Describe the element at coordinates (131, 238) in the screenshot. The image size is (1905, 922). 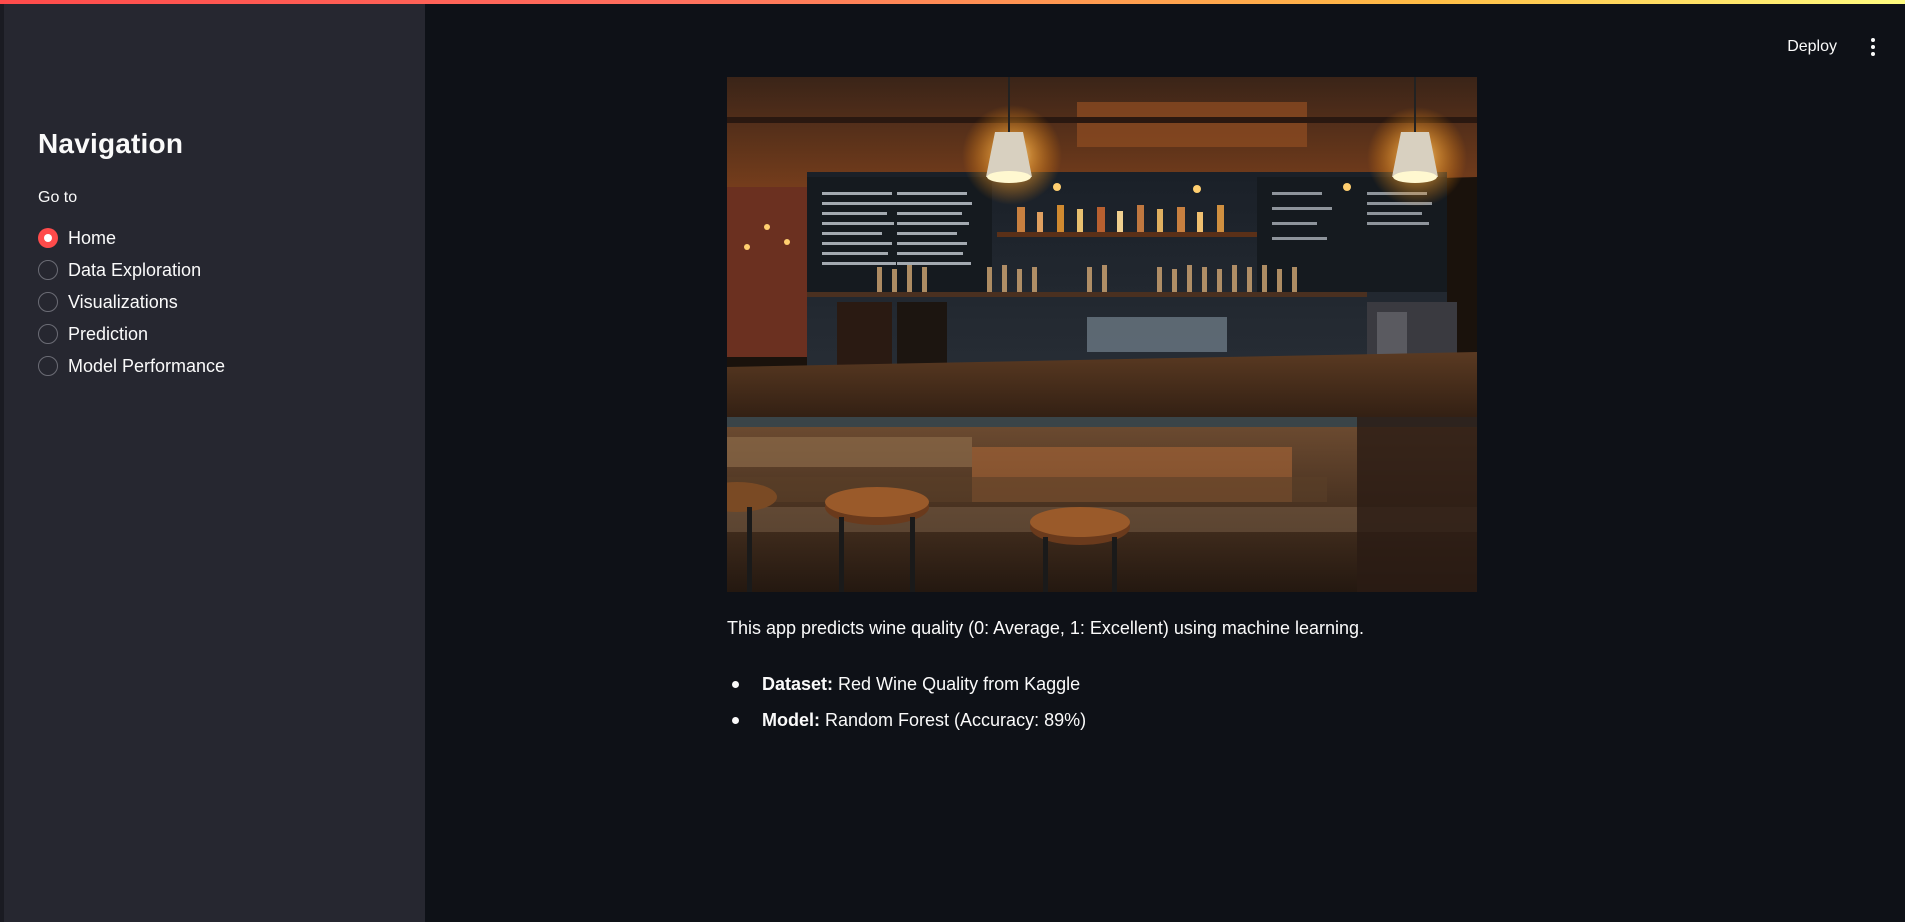
I see `radio-option-home: Home` at that location.